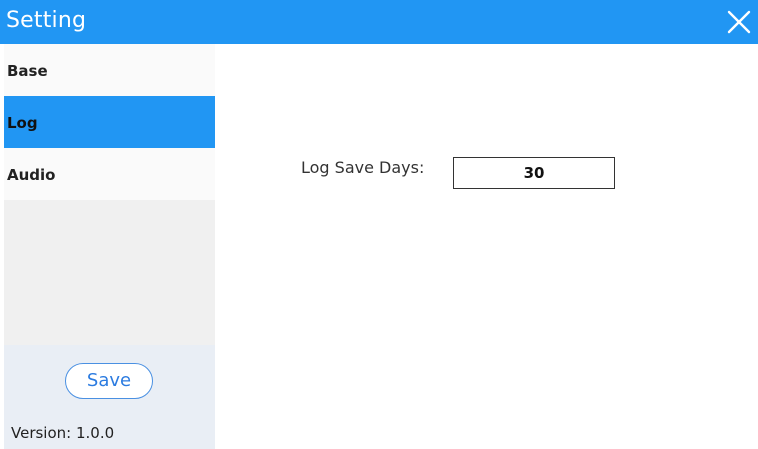 The image size is (758, 449). Describe the element at coordinates (534, 173) in the screenshot. I see `log-save-days-input` at that location.